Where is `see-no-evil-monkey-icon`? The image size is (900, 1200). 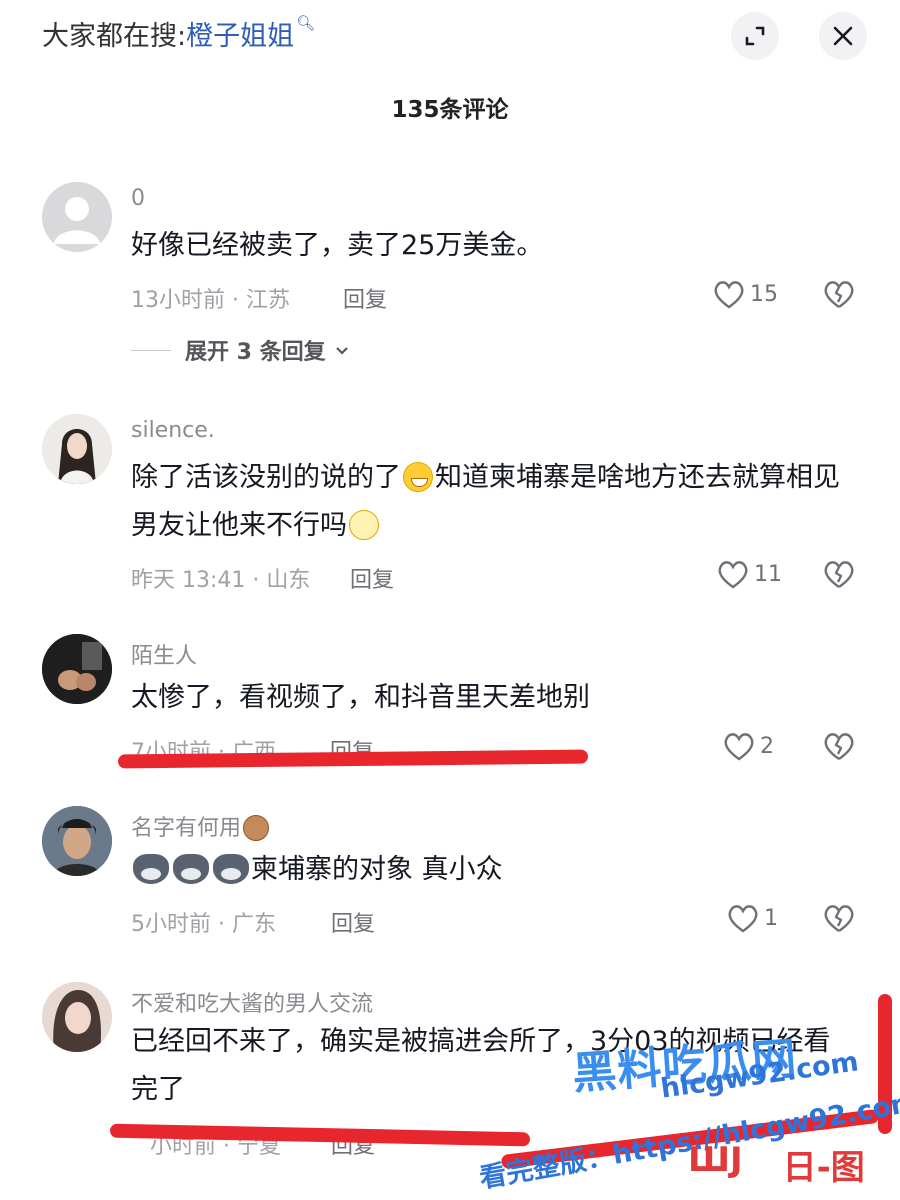
see-no-evil-monkey-icon is located at coordinates (256, 828).